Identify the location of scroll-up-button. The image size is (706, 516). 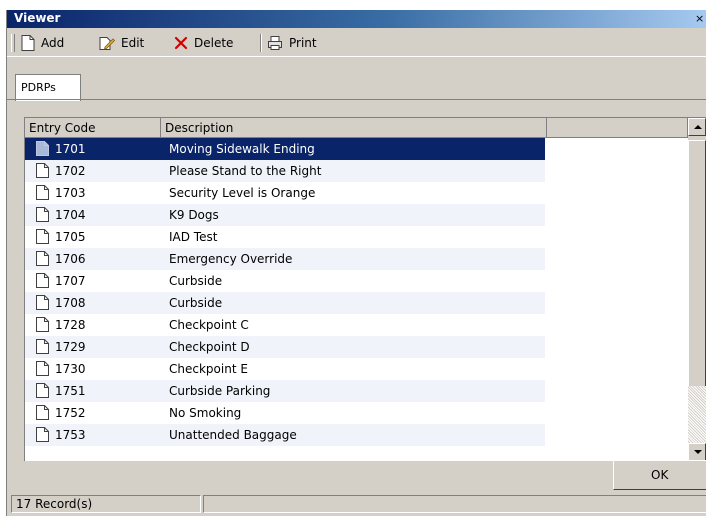
(697, 127).